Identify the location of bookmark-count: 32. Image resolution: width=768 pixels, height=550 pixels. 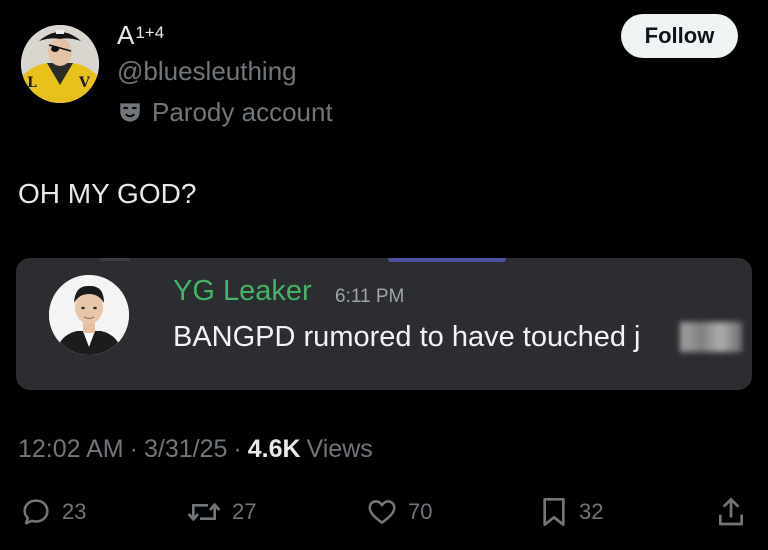
(591, 511).